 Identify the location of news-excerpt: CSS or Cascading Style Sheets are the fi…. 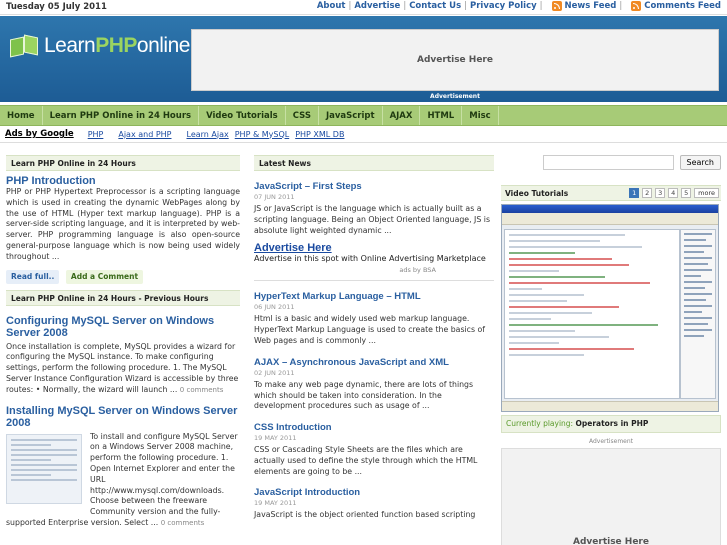
(366, 460).